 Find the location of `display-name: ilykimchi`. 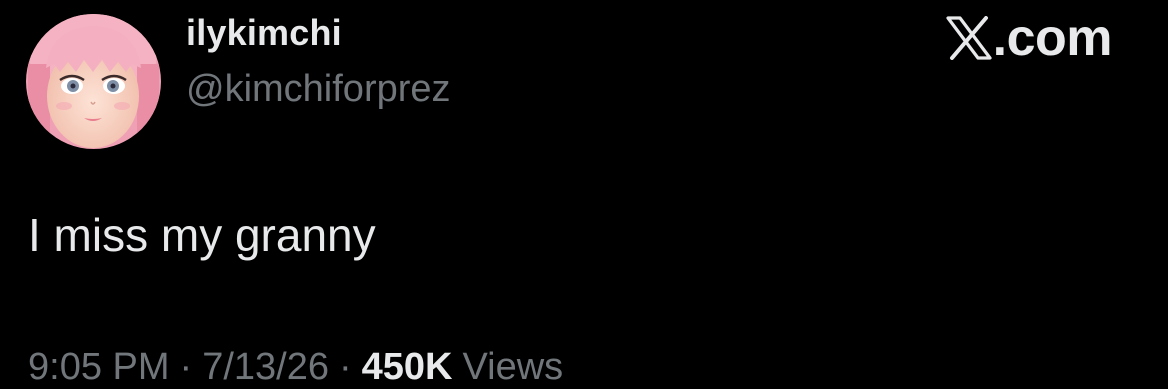

display-name: ilykimchi is located at coordinates (264, 33).